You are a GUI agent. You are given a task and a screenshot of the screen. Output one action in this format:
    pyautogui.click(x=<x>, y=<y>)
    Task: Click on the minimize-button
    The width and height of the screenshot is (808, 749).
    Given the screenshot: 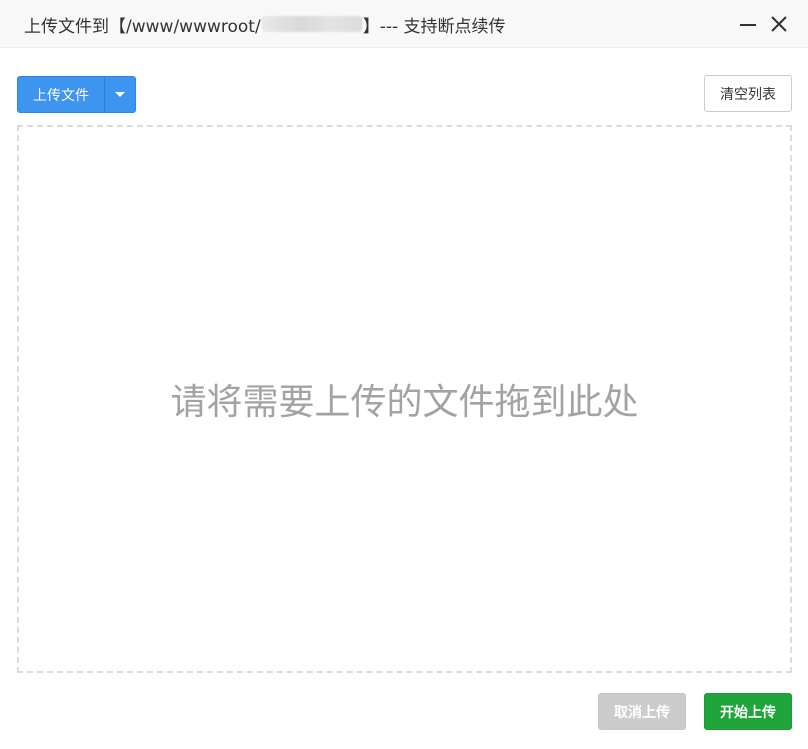 What is the action you would take?
    pyautogui.click(x=748, y=24)
    